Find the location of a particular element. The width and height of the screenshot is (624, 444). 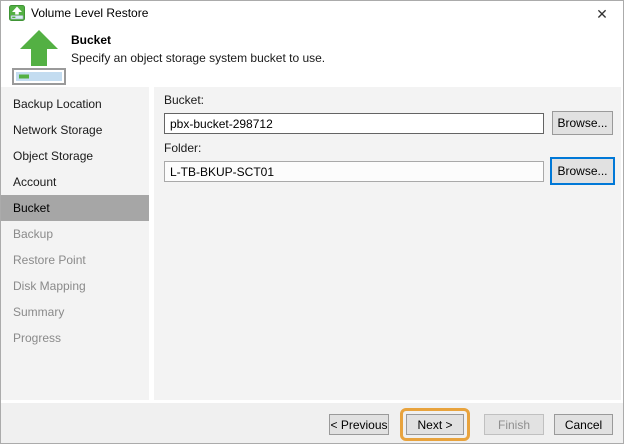

folder-input is located at coordinates (354, 171).